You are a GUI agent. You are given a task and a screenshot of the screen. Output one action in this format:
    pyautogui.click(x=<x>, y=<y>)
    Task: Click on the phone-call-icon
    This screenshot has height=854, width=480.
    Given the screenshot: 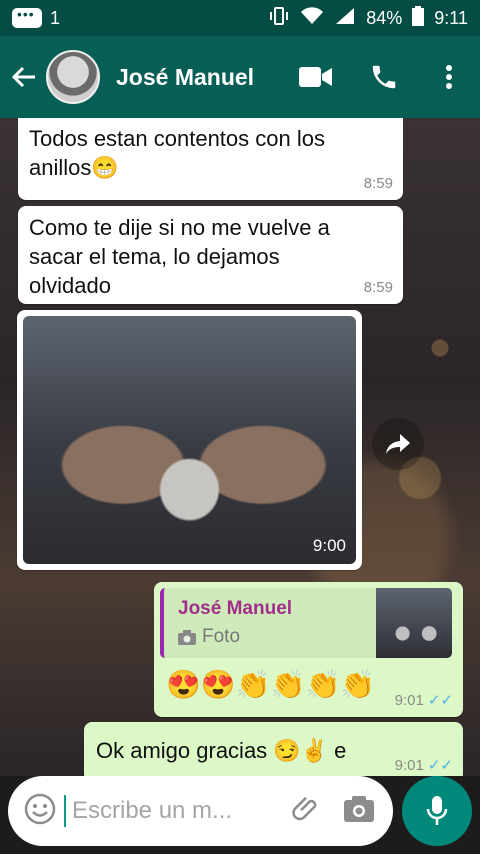 What is the action you would take?
    pyautogui.click(x=384, y=77)
    